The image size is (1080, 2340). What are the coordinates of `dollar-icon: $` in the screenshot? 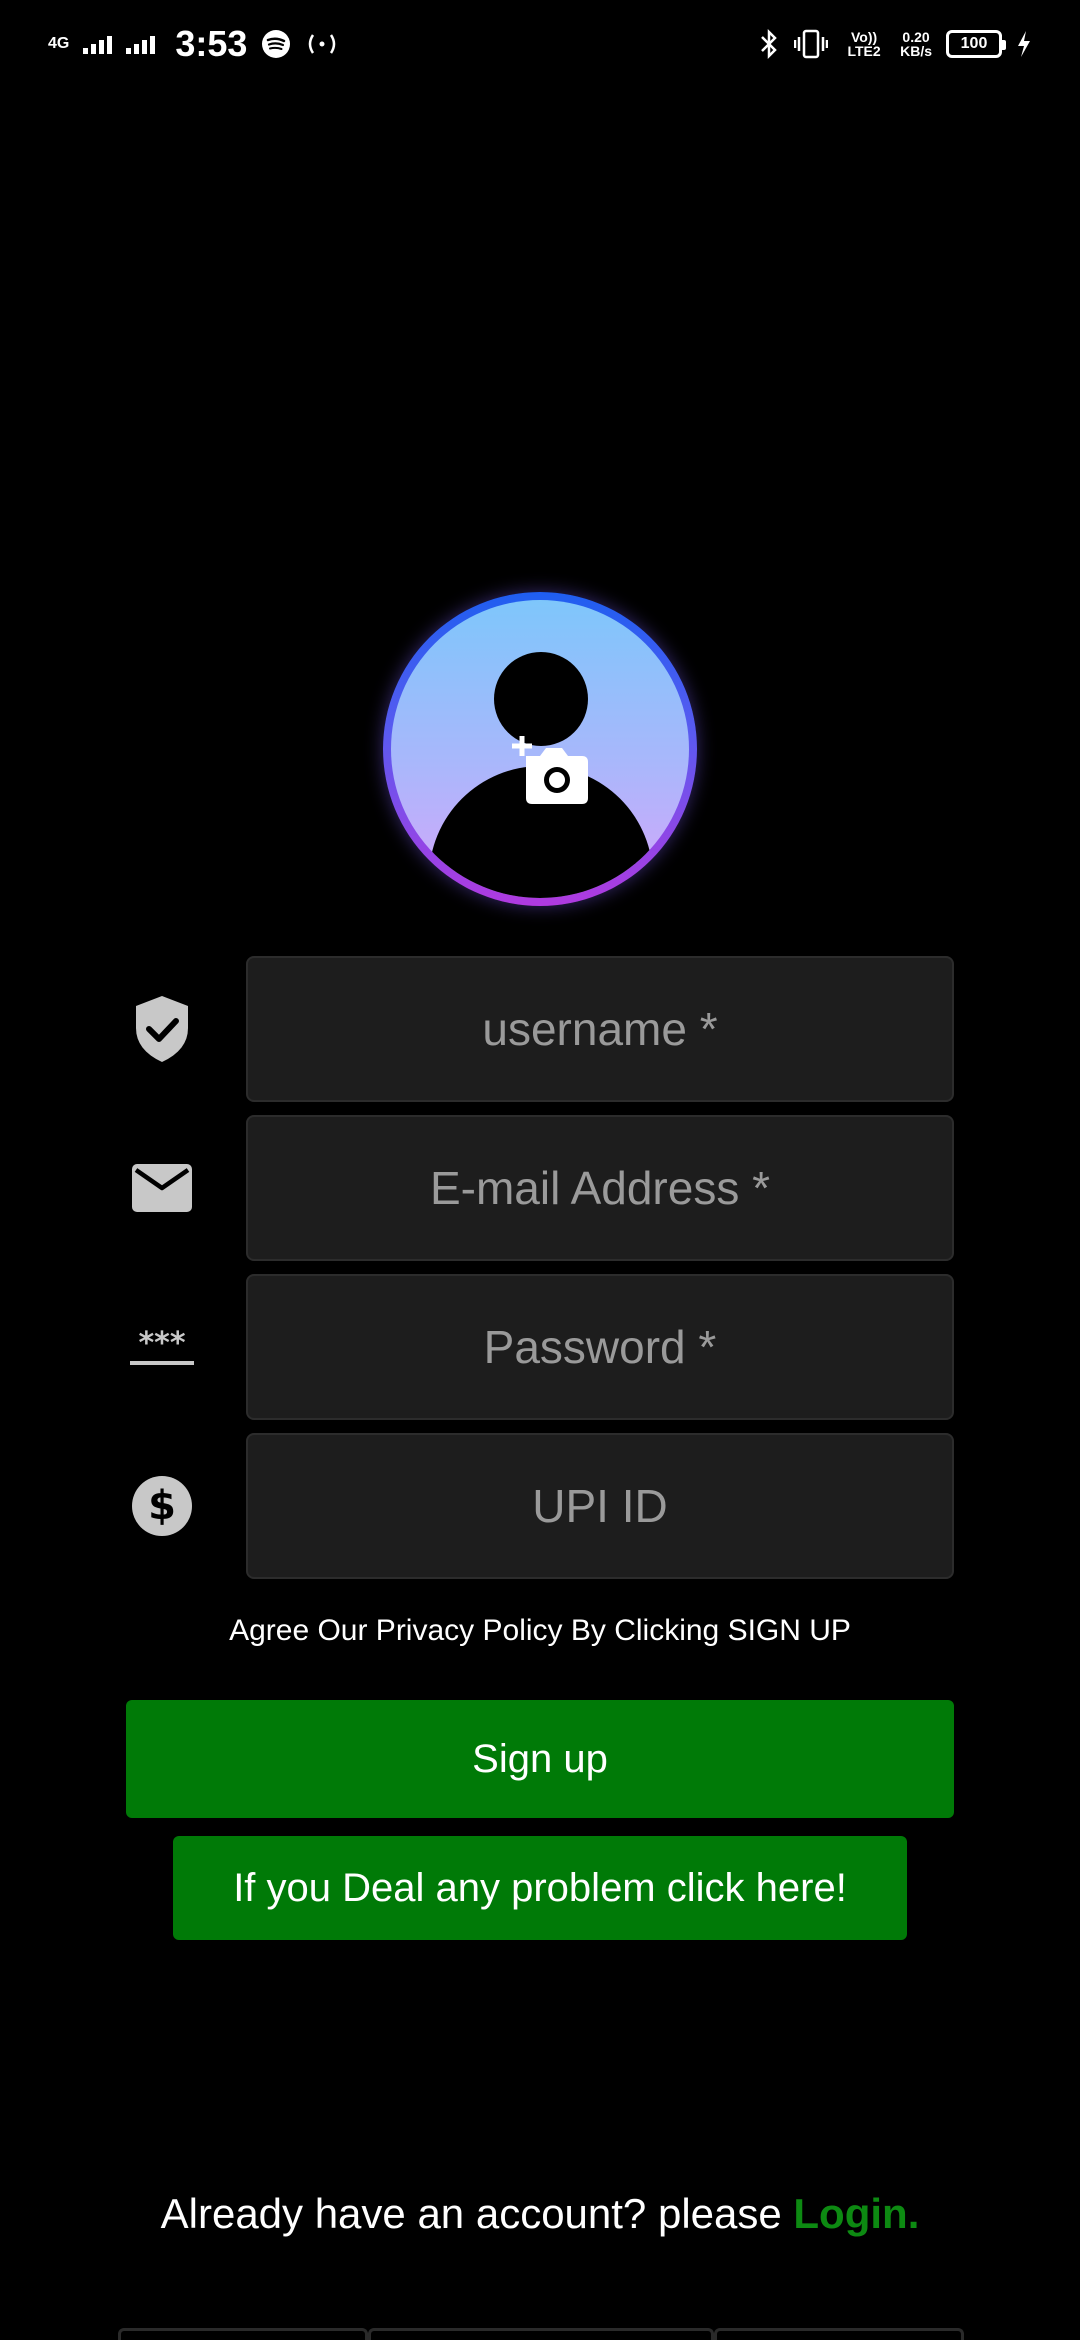 It's located at (162, 1506).